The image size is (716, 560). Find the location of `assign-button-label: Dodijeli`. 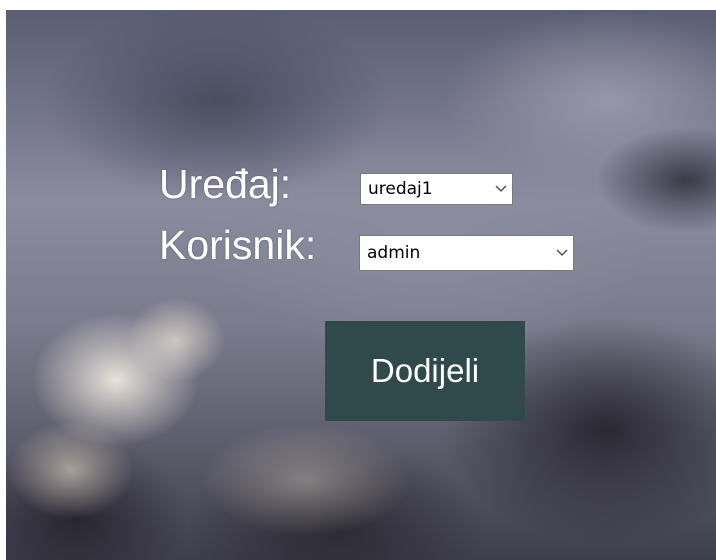

assign-button-label: Dodijeli is located at coordinates (425, 370).